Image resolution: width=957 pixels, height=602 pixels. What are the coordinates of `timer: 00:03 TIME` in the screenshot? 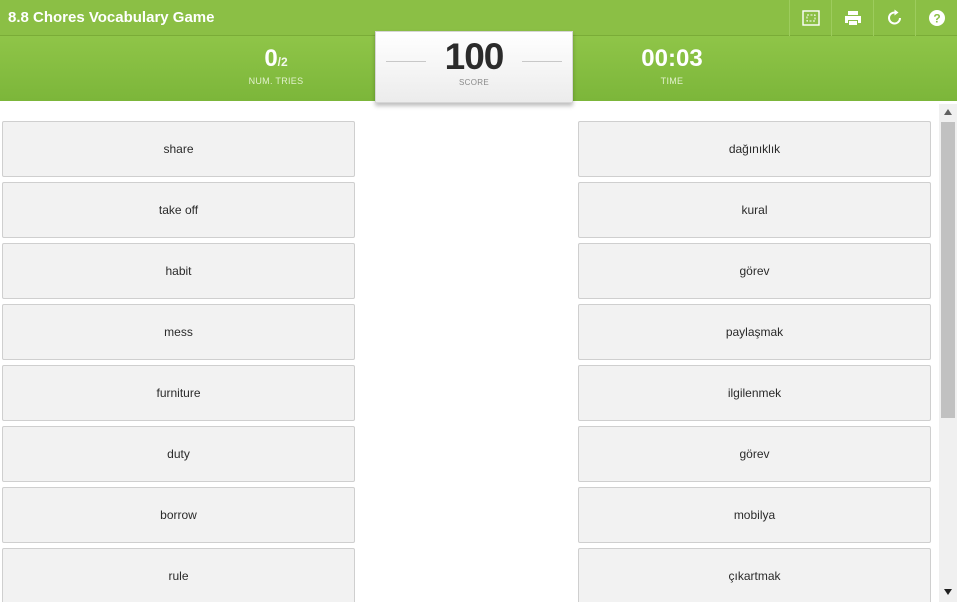 It's located at (672, 65).